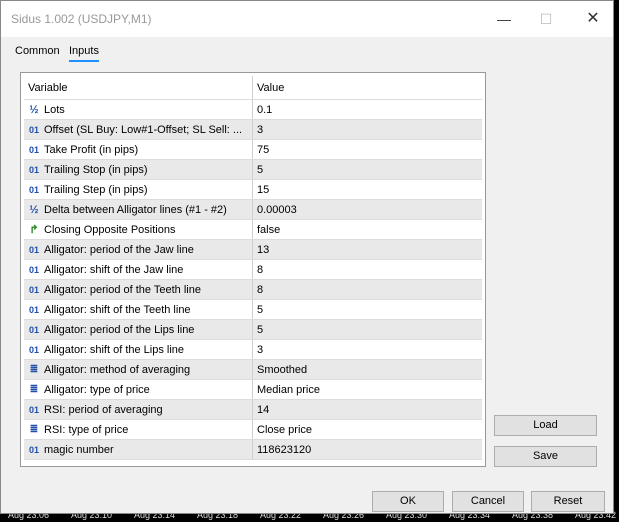  Describe the element at coordinates (367, 429) in the screenshot. I see `value-cell: Close price` at that location.